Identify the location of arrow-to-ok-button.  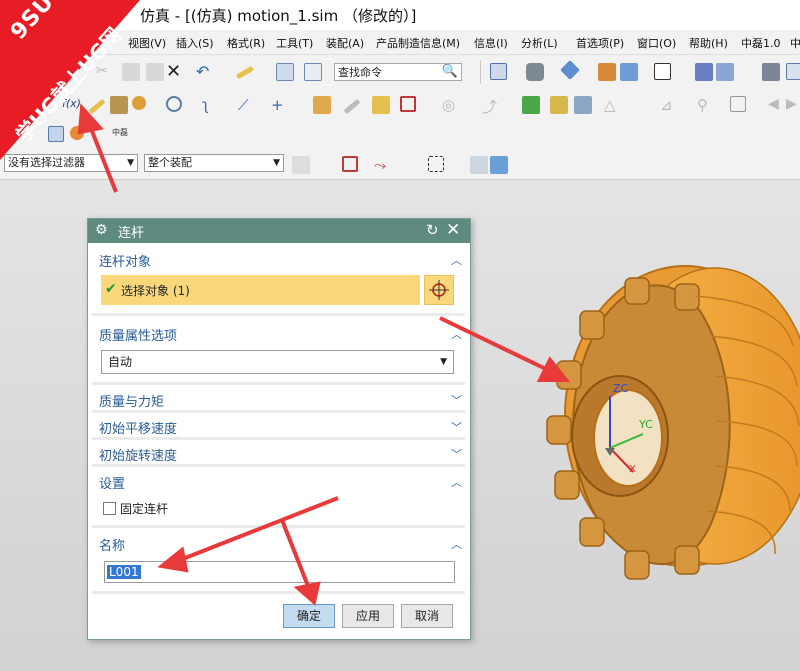
(295, 553).